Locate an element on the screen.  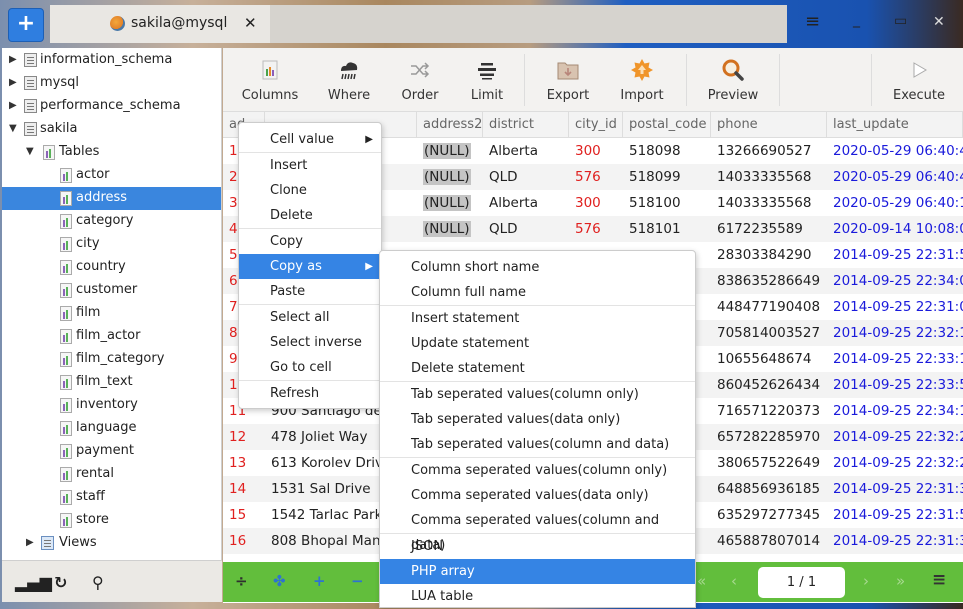
copy-as-item: JSON is located at coordinates (537, 546).